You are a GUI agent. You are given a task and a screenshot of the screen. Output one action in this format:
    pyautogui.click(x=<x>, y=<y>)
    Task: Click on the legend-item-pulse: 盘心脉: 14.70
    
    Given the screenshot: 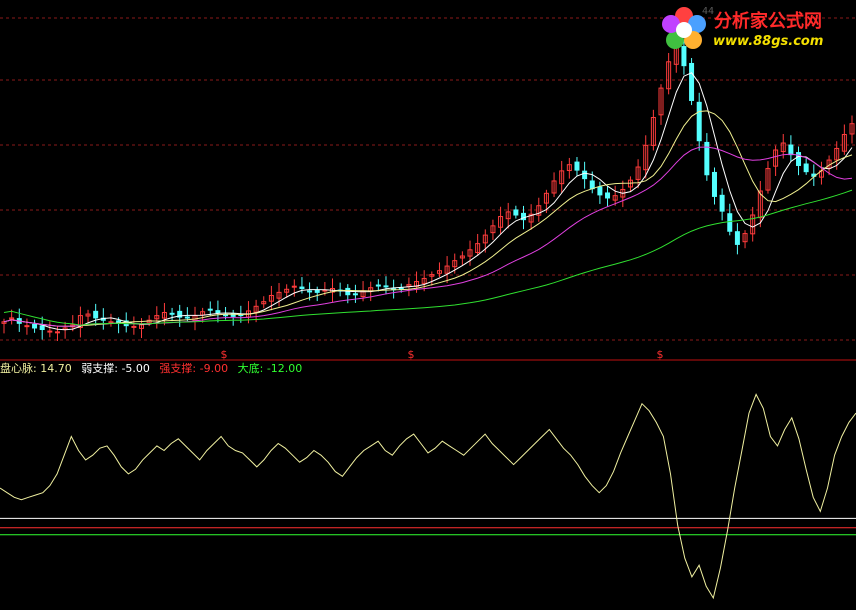 What is the action you would take?
    pyautogui.click(x=37, y=368)
    